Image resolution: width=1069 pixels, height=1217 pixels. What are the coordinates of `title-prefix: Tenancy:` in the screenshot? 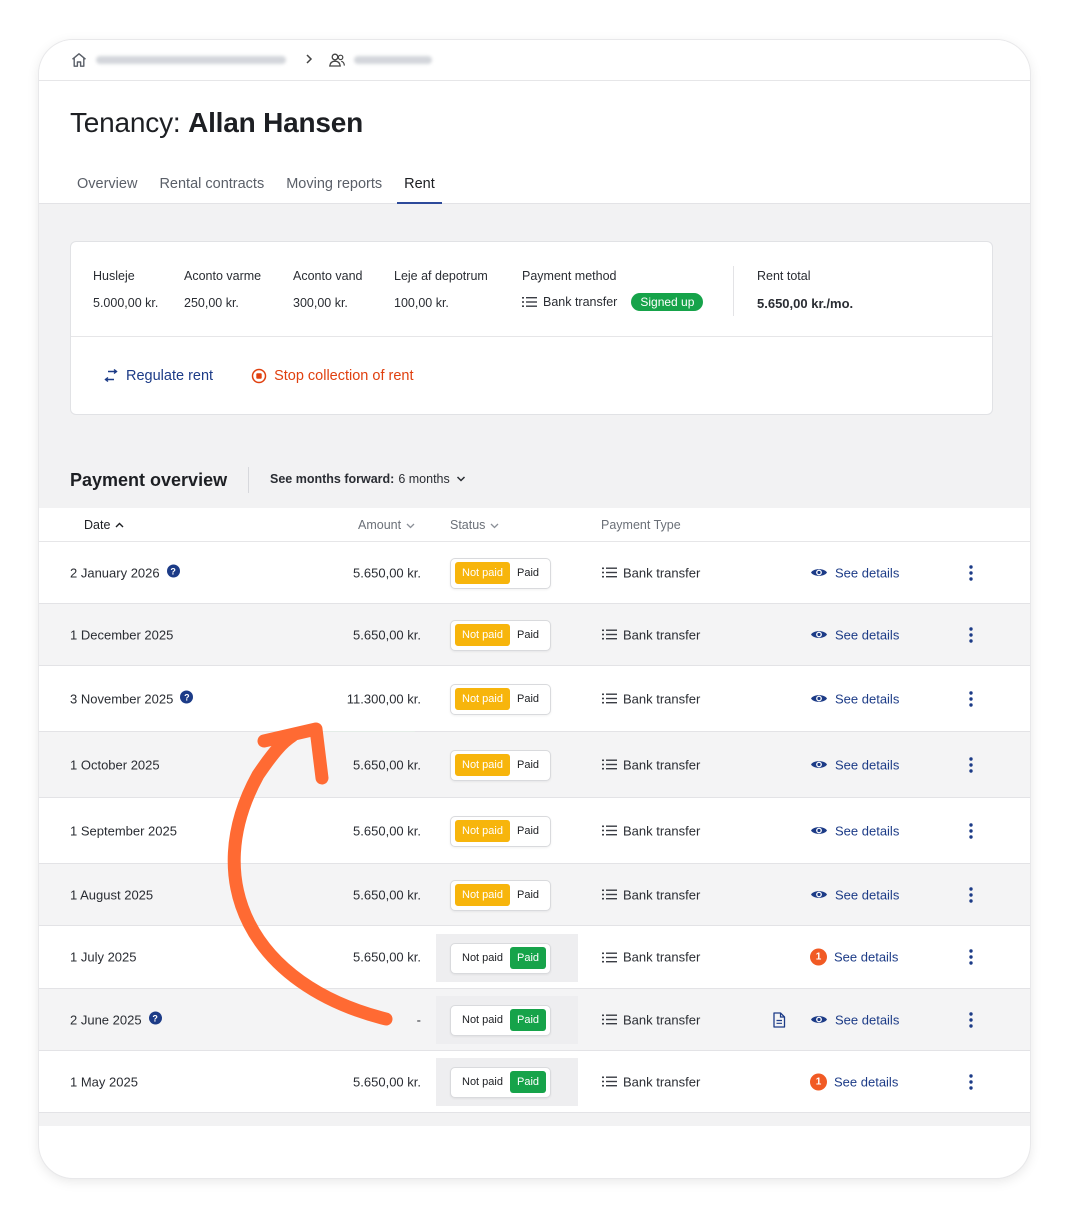 It's located at (125, 122).